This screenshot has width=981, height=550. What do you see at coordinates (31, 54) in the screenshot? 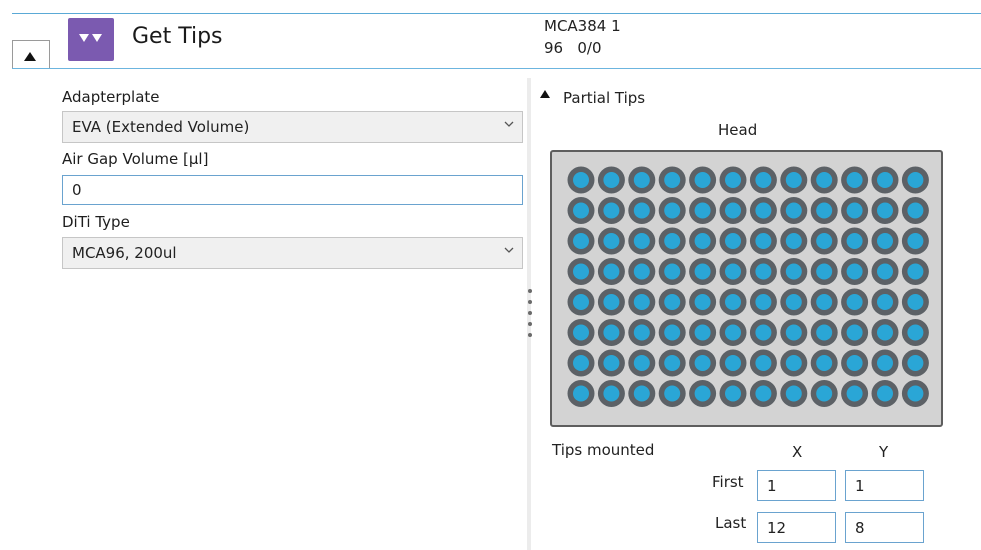
I see `collapse-toggle-button` at bounding box center [31, 54].